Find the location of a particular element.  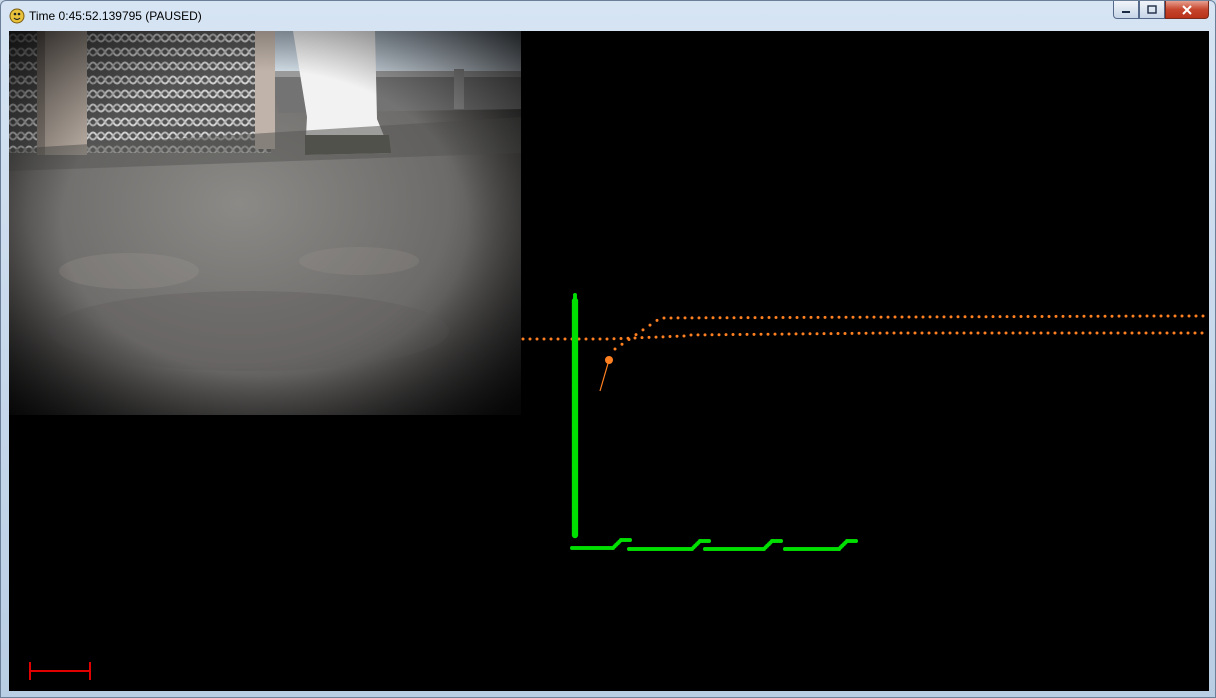

minimize-button is located at coordinates (1126, 10).